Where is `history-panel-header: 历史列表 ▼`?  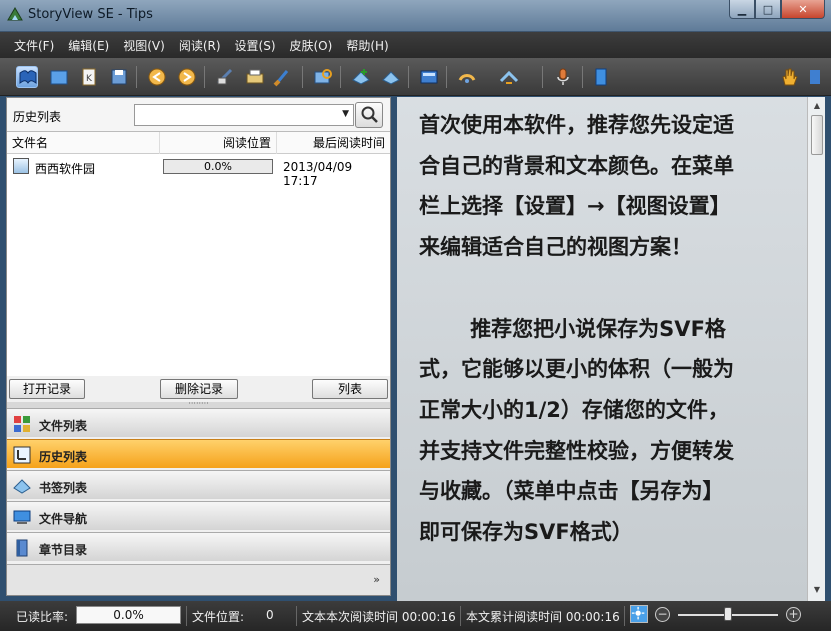
history-panel-header: 历史列表 ▼ is located at coordinates (198, 115).